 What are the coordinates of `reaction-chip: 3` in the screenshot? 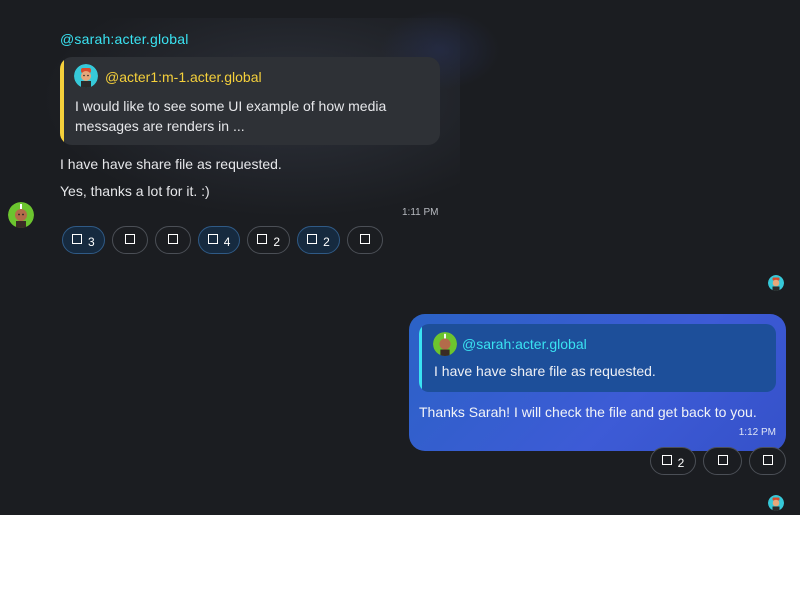 It's located at (83, 240).